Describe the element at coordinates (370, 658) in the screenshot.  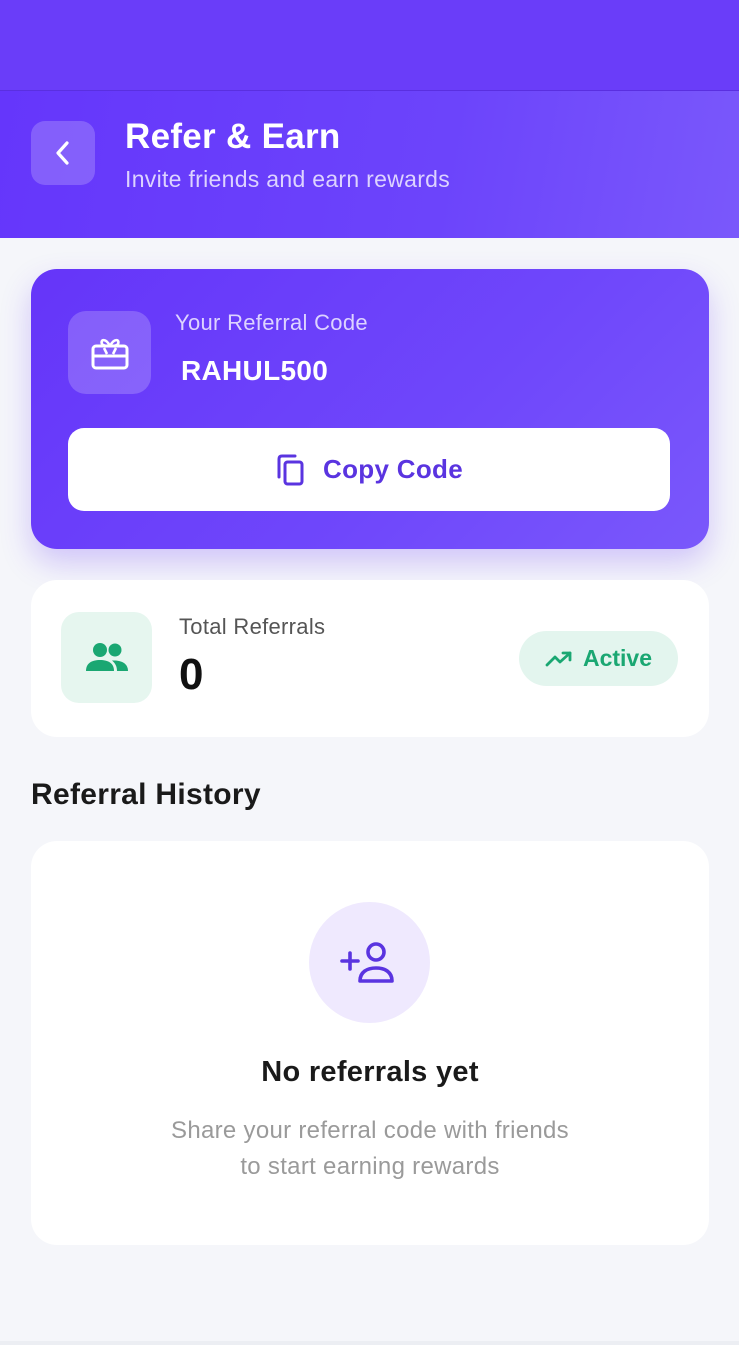
I see `total-referrals-card: Total Referrals 0 Active` at that location.